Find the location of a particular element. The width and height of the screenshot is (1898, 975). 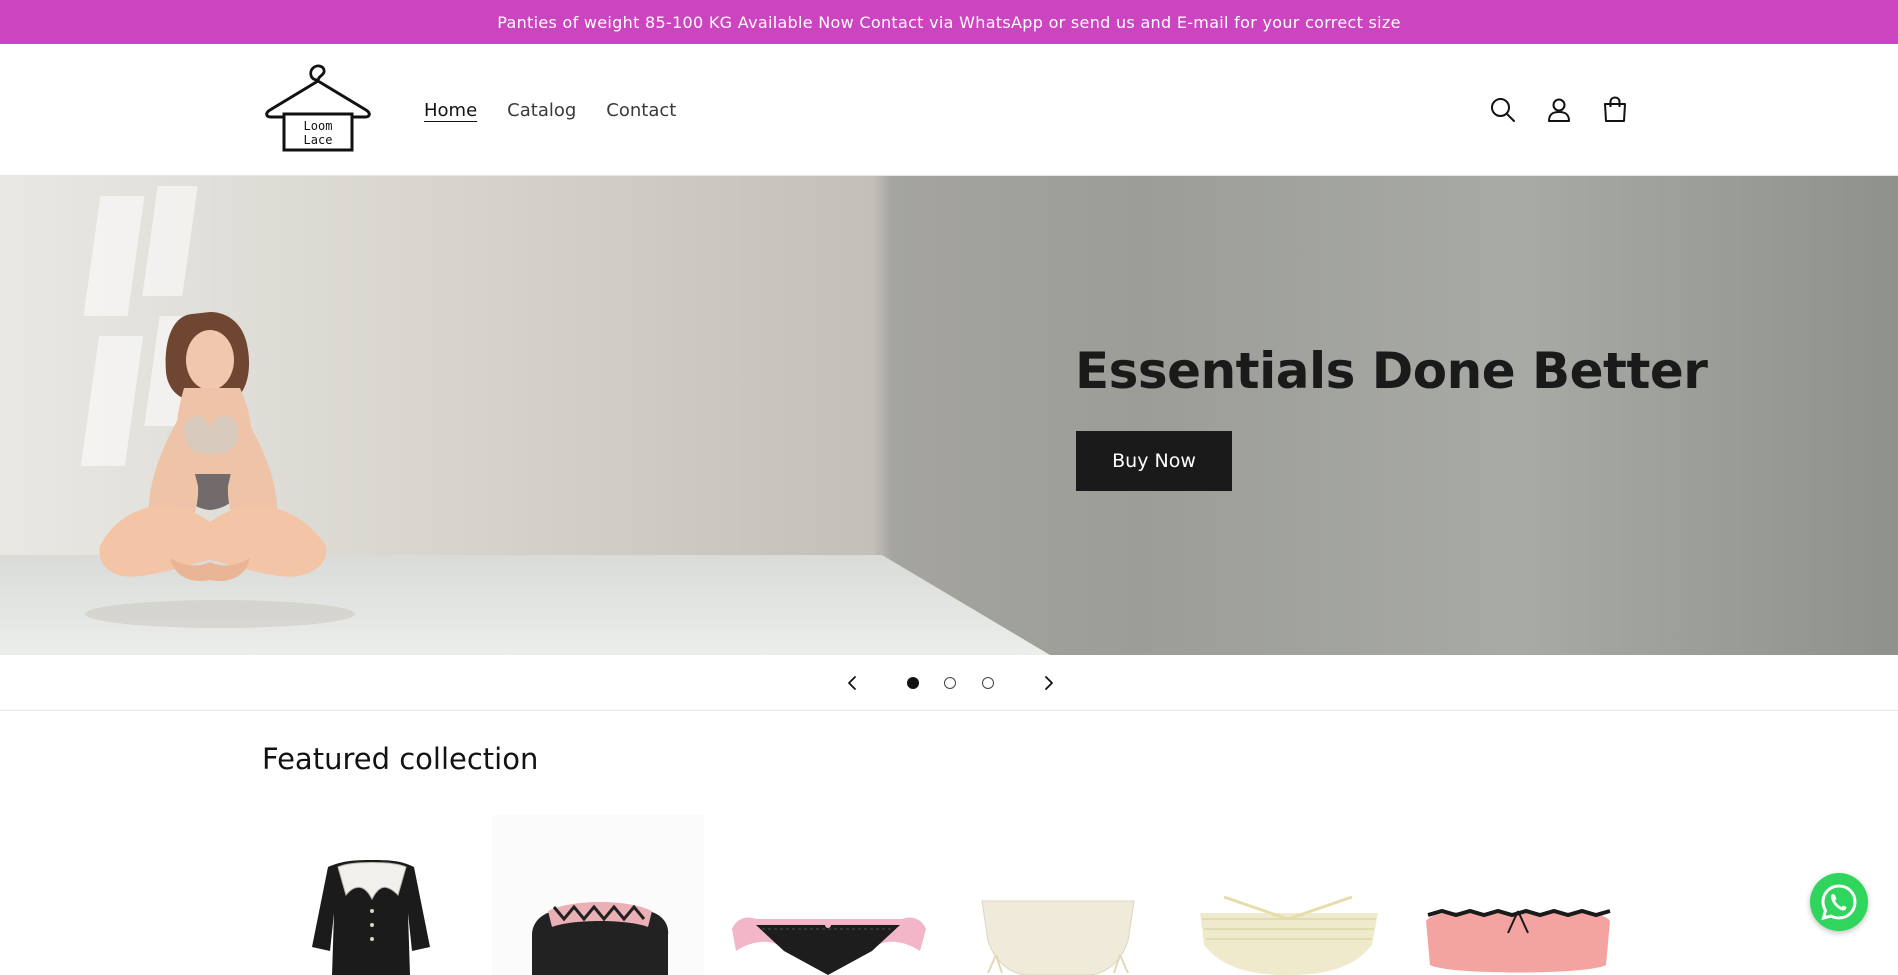

window-light is located at coordinates (170, 241).